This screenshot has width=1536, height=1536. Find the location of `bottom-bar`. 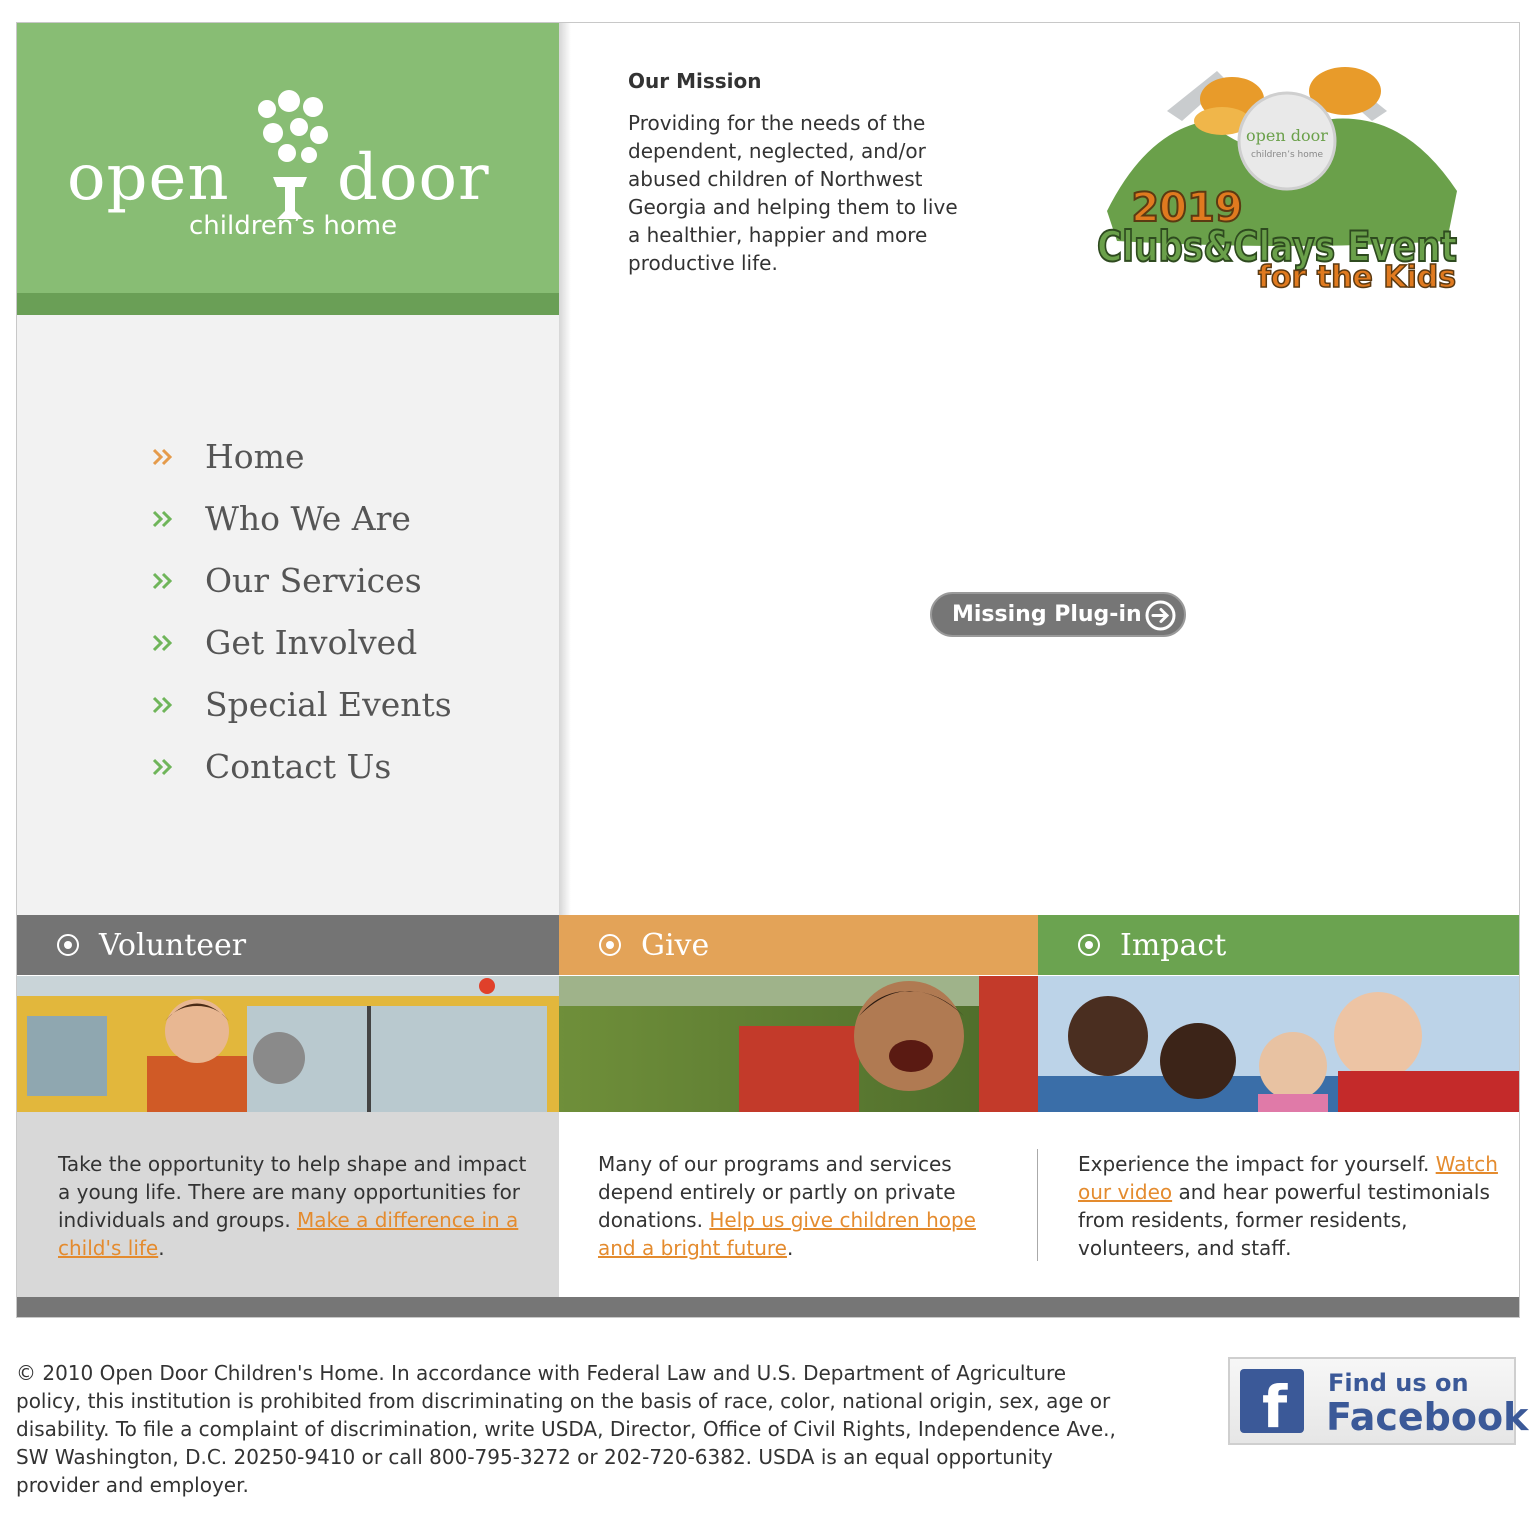

bottom-bar is located at coordinates (768, 1307).